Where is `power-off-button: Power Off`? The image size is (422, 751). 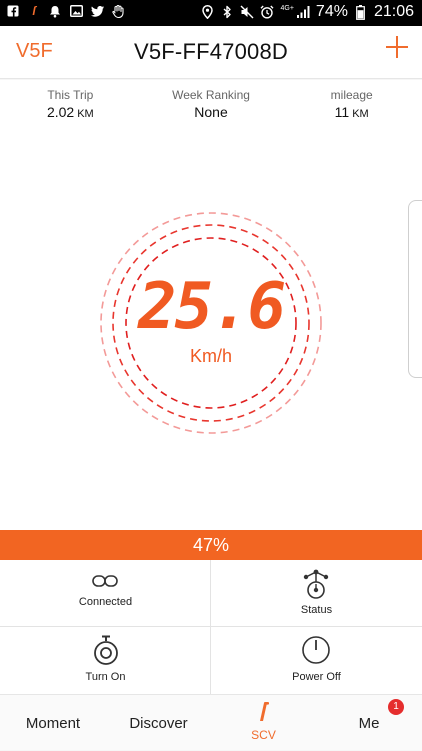
power-off-button: Power Off is located at coordinates (316, 660).